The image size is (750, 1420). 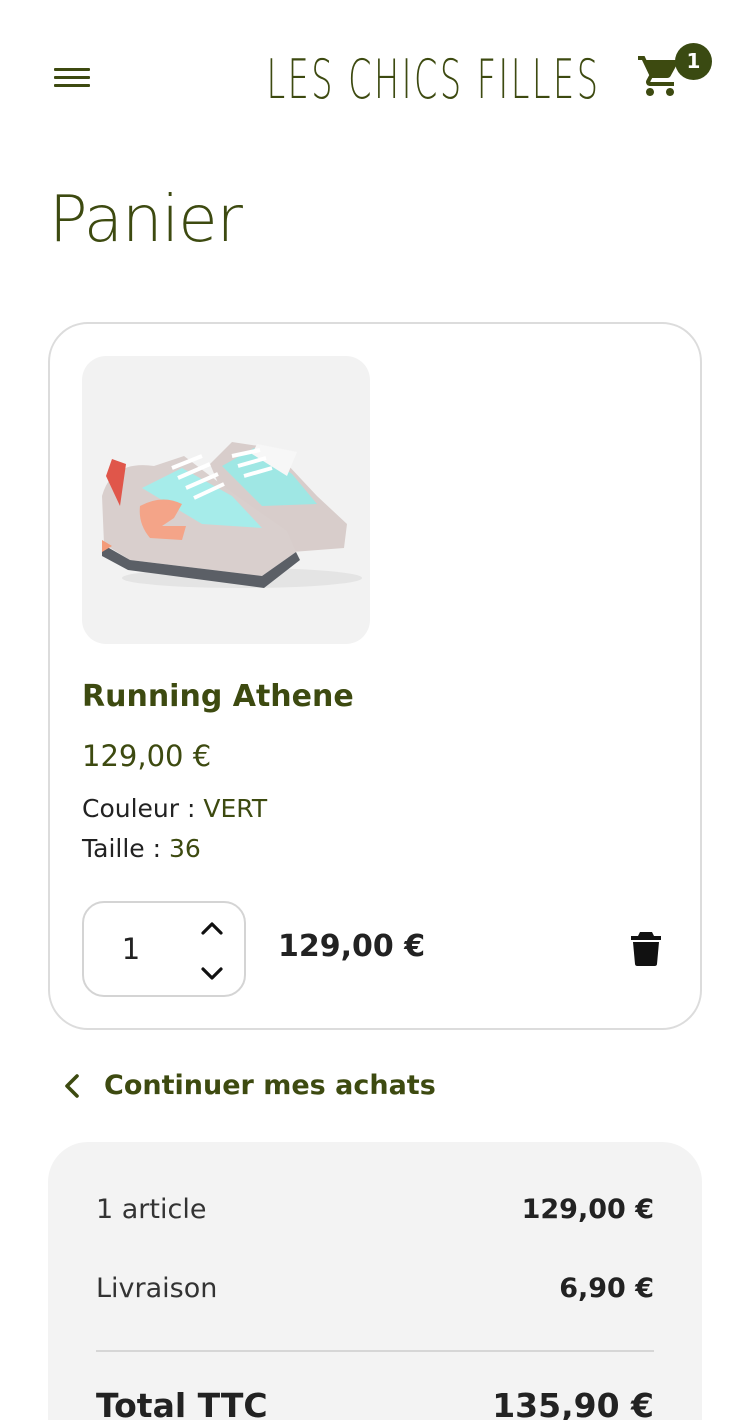 I want to click on continue-shopping-link: Continuer mes achats, so click(x=249, y=1086).